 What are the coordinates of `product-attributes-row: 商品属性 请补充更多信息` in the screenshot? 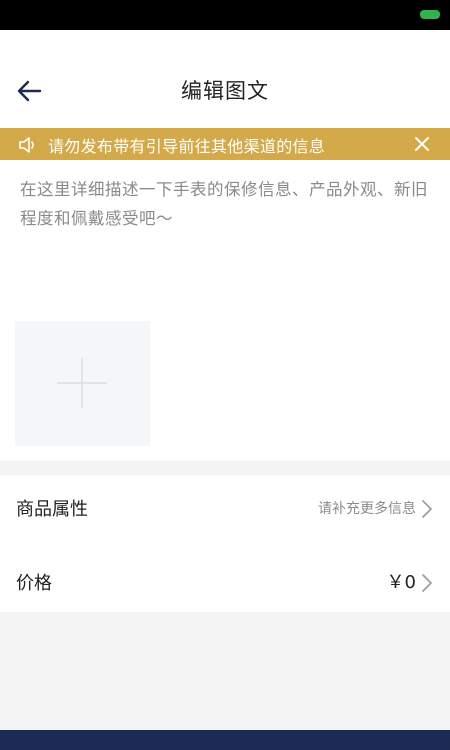 It's located at (225, 508).